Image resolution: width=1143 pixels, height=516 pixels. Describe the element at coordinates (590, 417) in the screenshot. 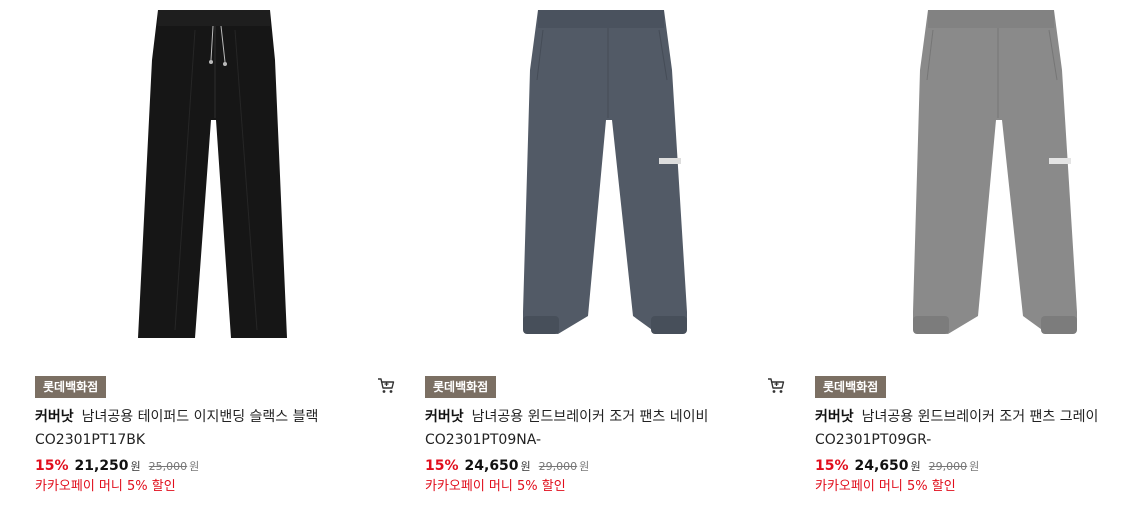

I see `product-title: 남녀공용 윈드브레이커 조거 팬츠 네이비` at that location.